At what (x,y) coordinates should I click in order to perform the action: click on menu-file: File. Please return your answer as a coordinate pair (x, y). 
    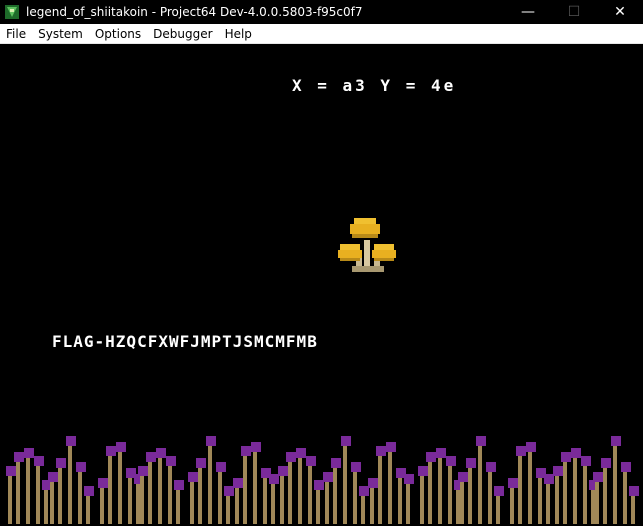
    Looking at the image, I should click on (16, 34).